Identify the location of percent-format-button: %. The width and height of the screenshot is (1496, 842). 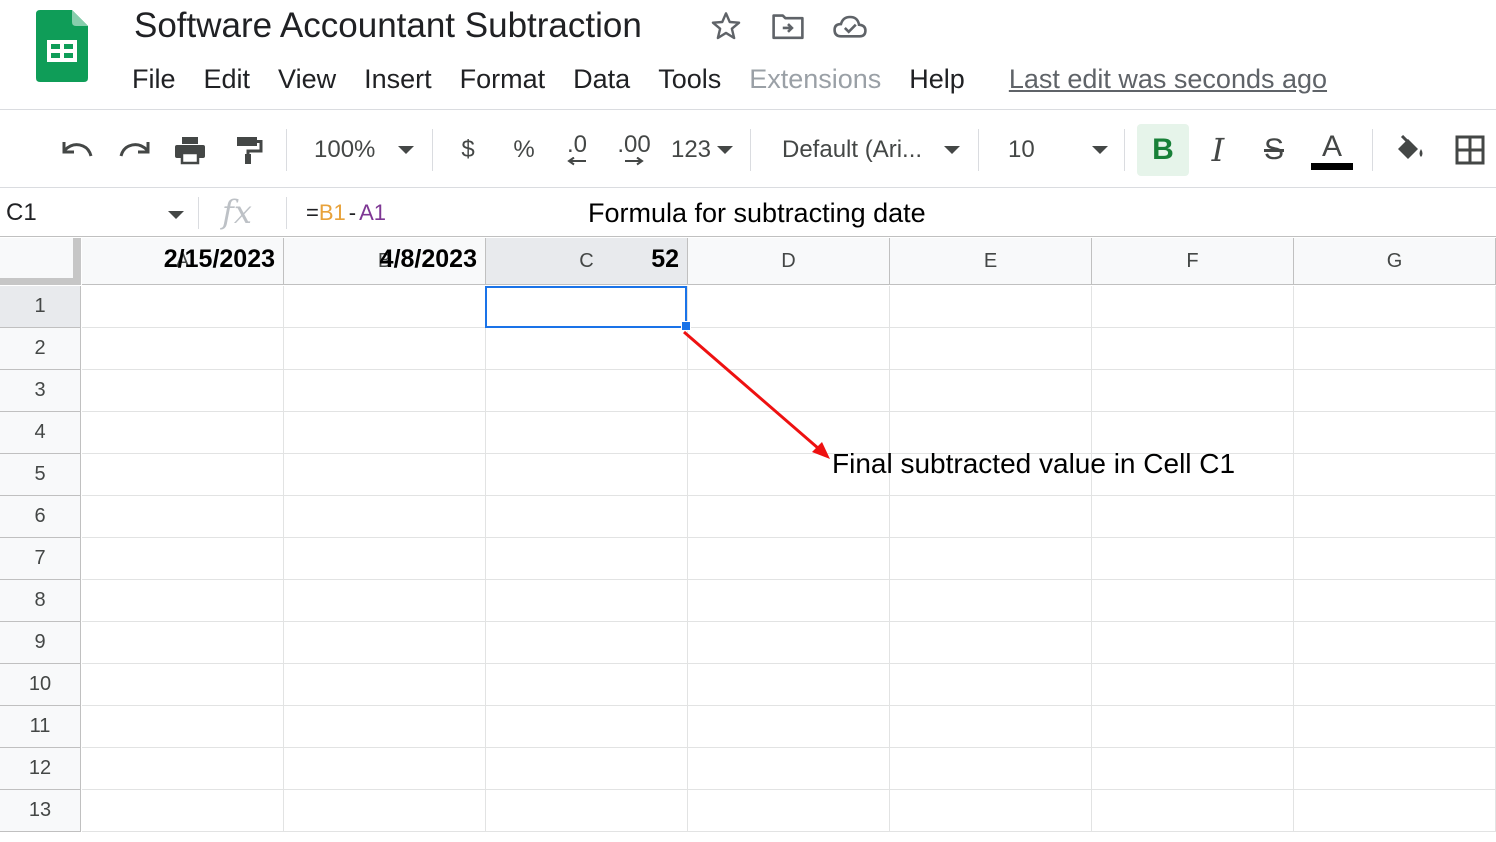
(524, 150).